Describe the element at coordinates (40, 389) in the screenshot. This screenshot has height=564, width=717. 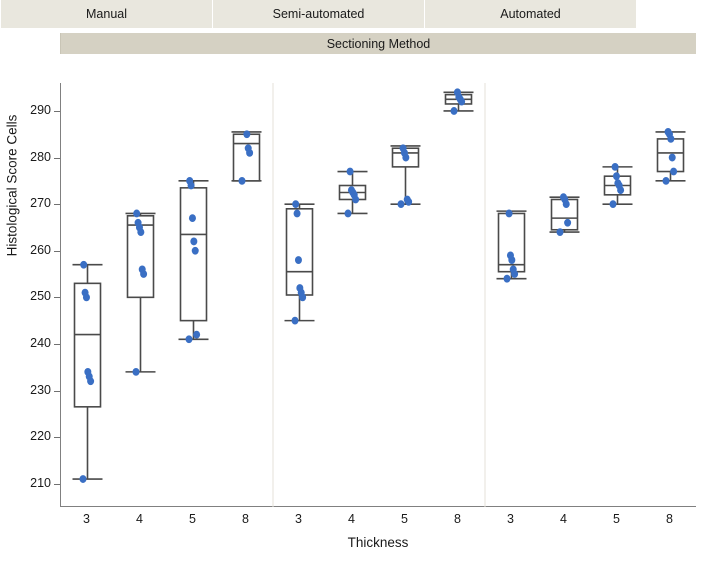
I see `y-tick-label: 230` at that location.